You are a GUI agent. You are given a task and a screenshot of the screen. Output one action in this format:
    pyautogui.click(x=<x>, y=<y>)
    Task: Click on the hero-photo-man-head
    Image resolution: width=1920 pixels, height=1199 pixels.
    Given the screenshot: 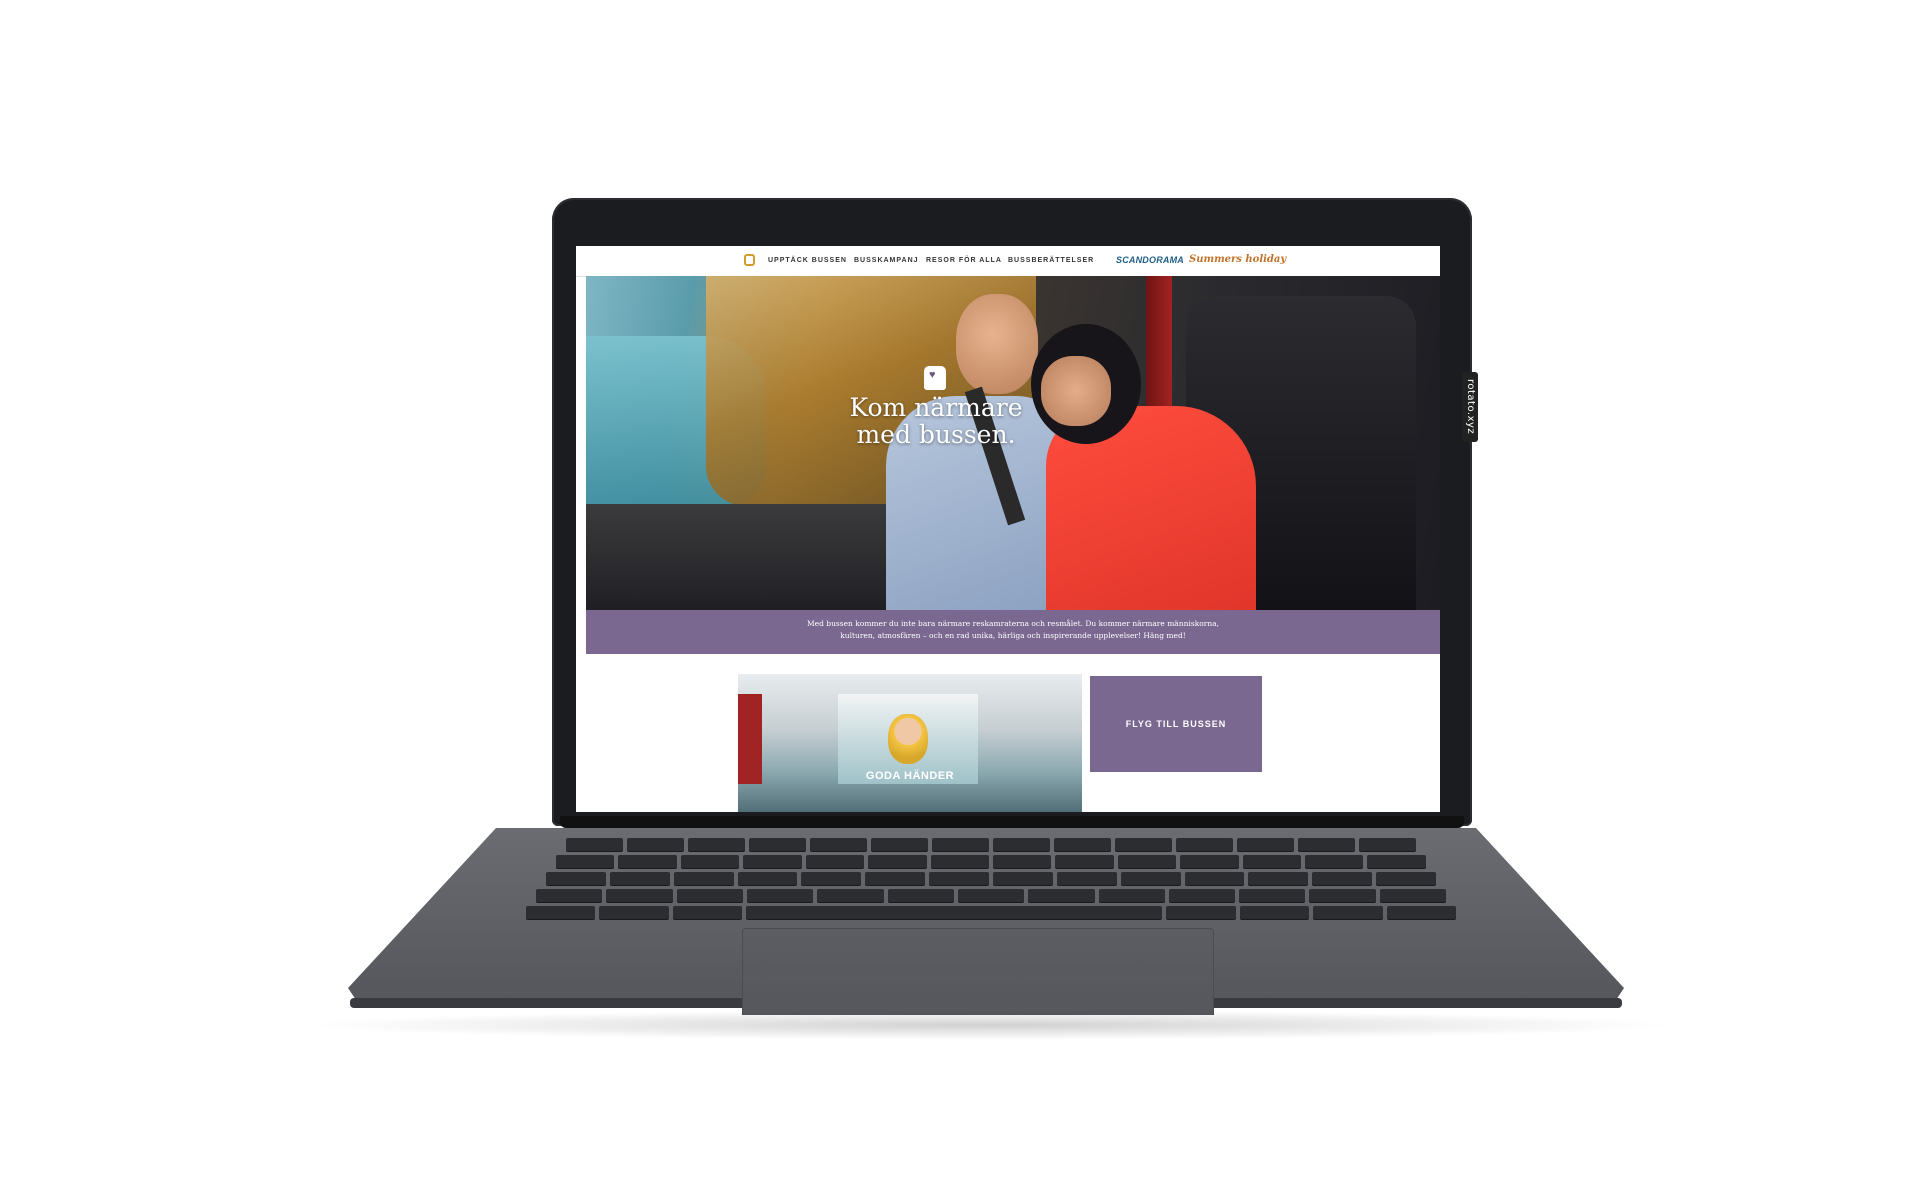 What is the action you would take?
    pyautogui.click(x=997, y=344)
    